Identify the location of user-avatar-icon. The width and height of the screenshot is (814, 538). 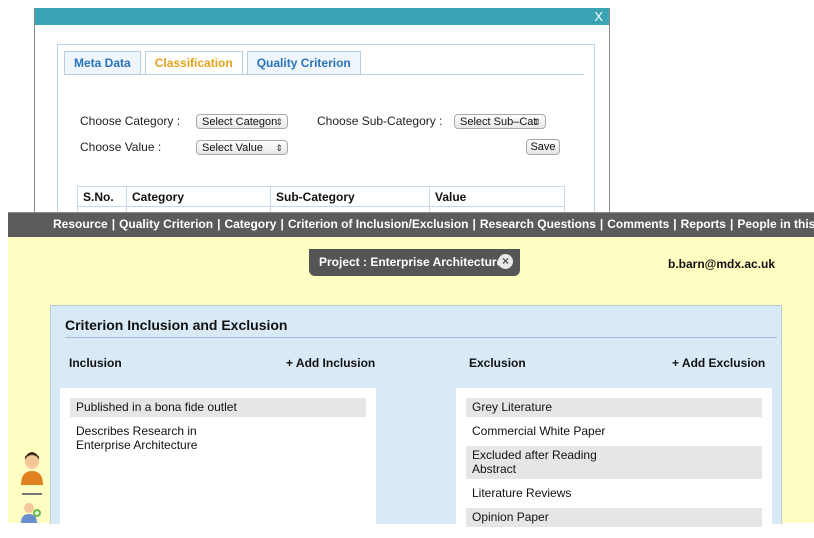
(32, 468).